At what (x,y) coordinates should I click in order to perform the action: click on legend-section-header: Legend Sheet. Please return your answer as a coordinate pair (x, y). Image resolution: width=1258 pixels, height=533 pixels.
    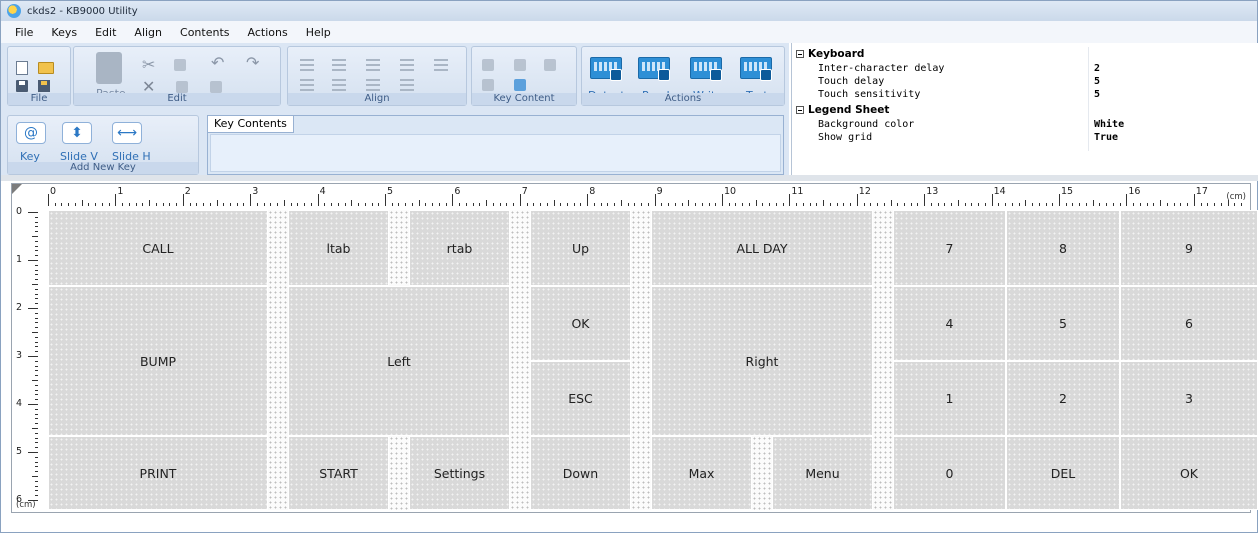
    Looking at the image, I should click on (1024, 110).